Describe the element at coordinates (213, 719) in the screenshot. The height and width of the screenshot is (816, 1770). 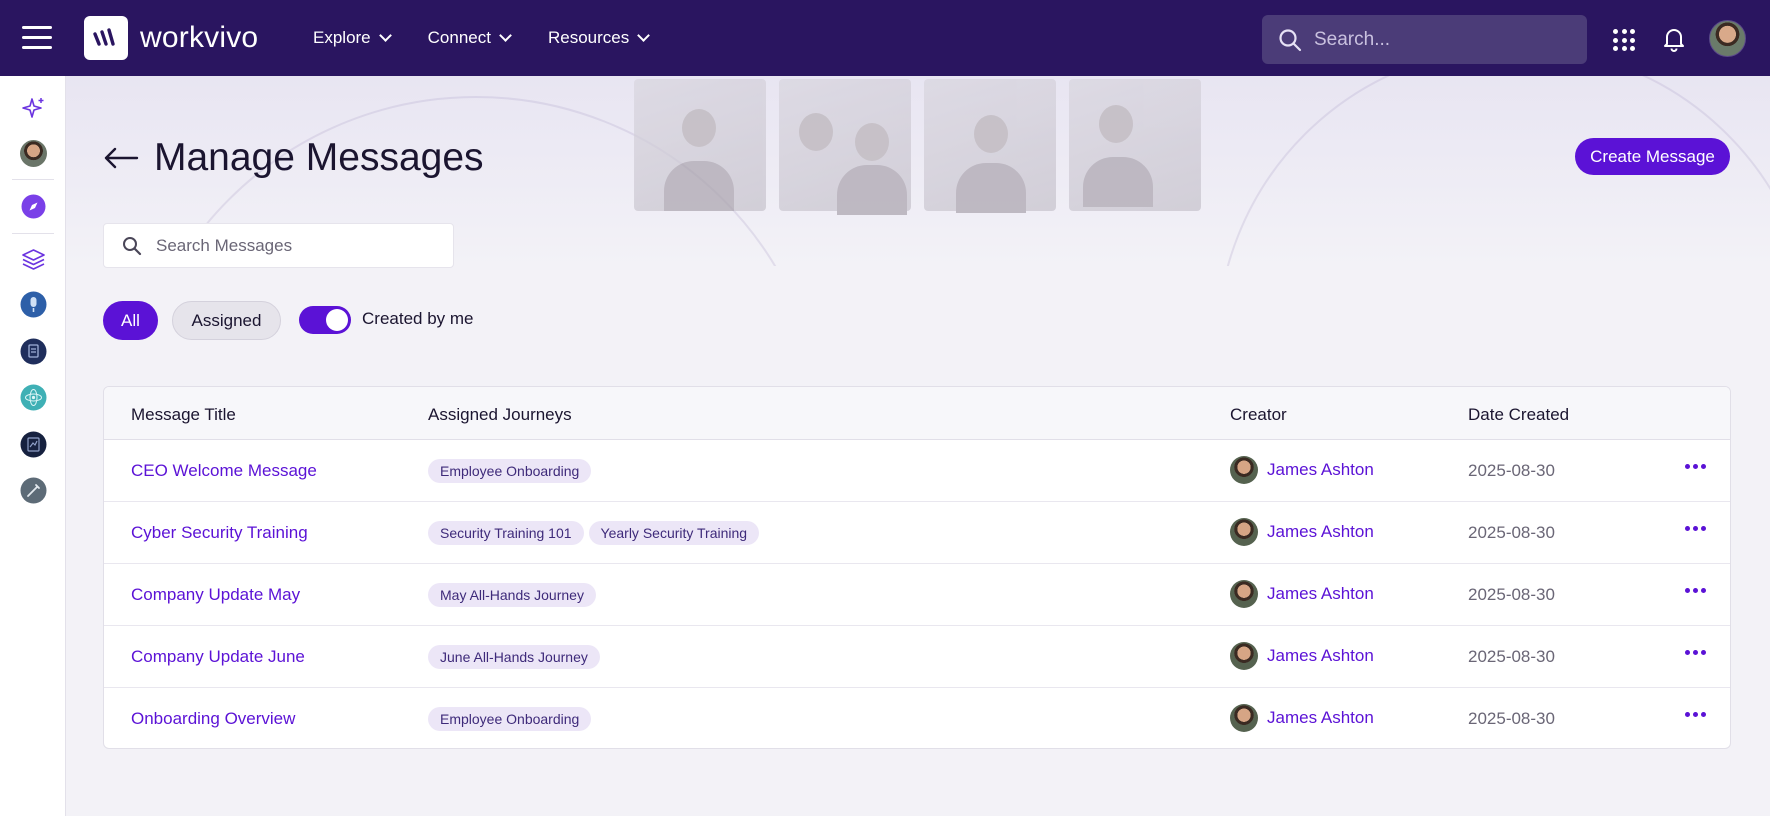
I see `message-title-link: Onboarding Overview` at that location.